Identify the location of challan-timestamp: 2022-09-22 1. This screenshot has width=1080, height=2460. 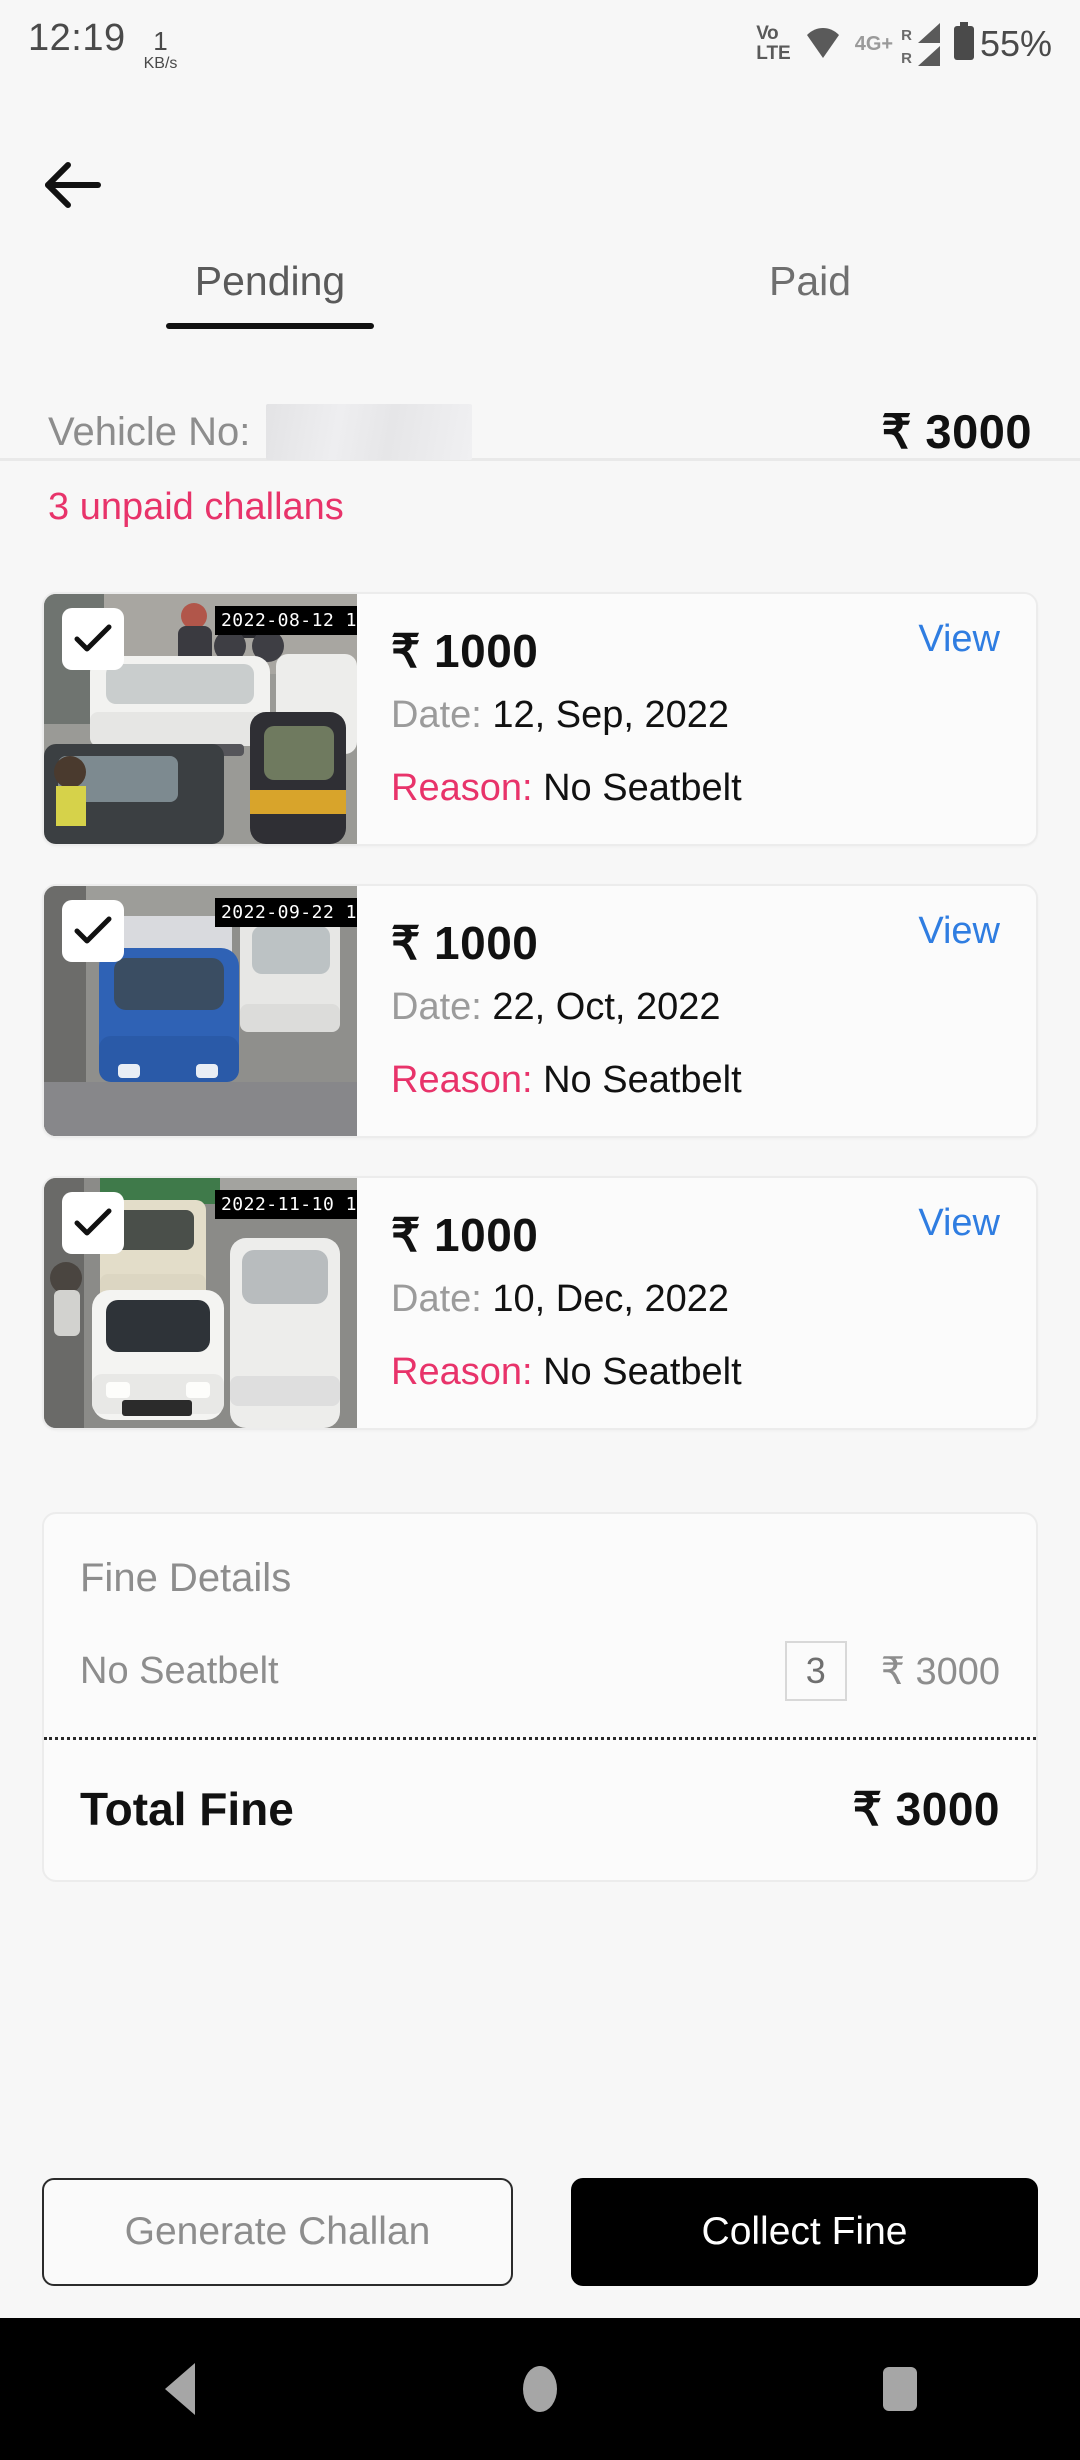
(285, 912).